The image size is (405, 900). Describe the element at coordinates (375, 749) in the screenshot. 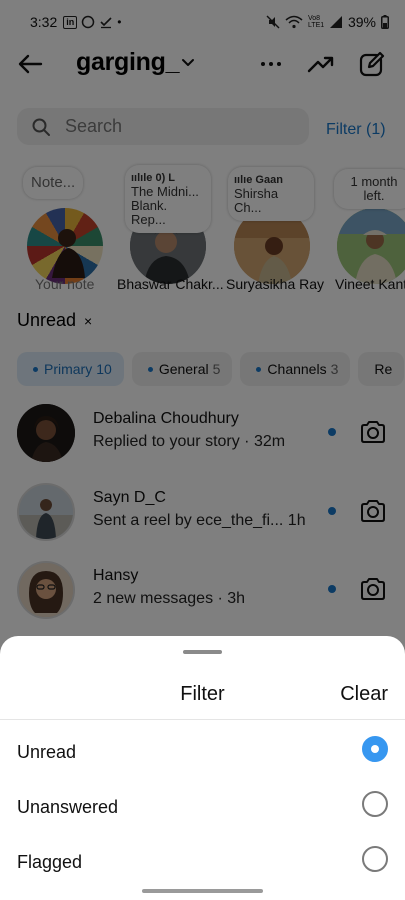

I see `radio-selected` at that location.